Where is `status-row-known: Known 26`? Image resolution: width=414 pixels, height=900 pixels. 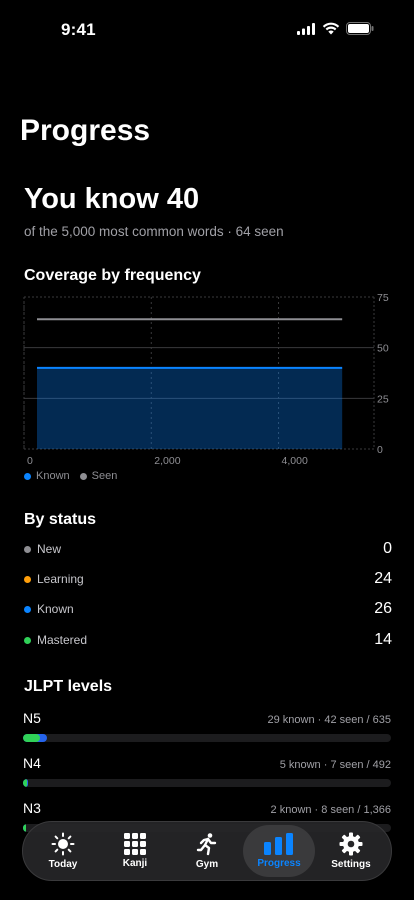 status-row-known: Known 26 is located at coordinates (208, 609).